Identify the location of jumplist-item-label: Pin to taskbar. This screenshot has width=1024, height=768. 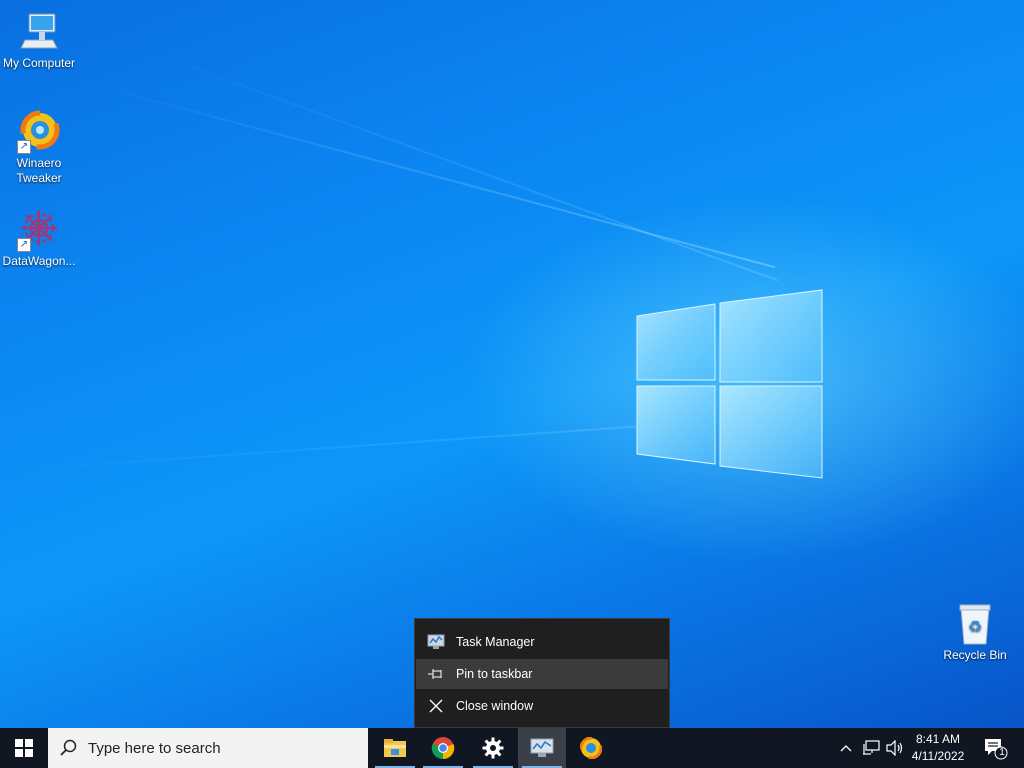
(494, 674).